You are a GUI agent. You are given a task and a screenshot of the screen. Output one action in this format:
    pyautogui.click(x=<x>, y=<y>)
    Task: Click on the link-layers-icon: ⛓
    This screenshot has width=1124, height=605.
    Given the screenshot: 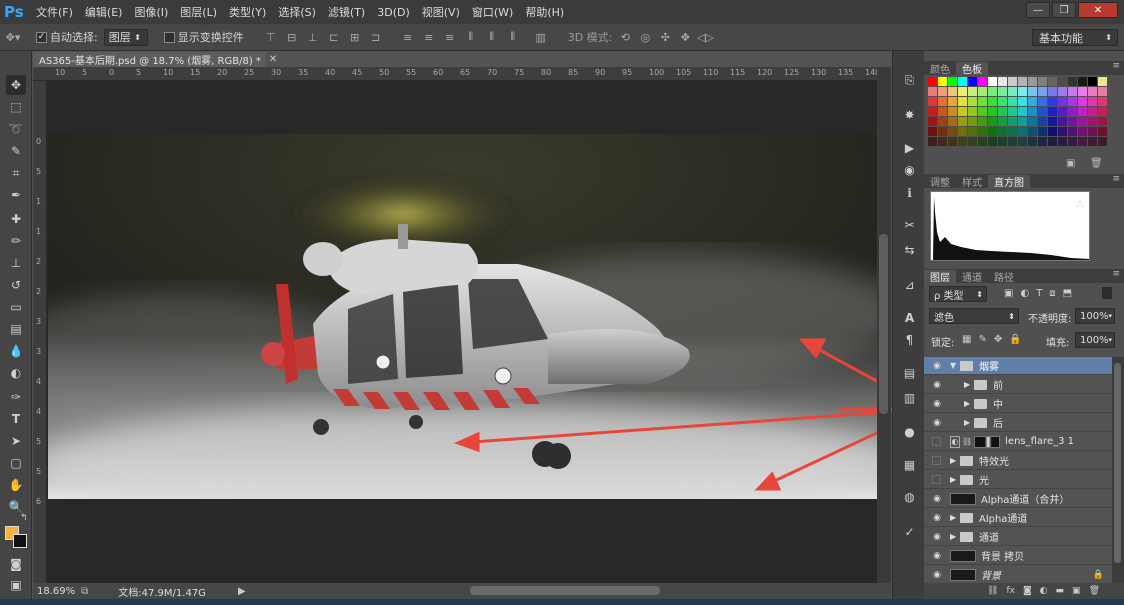 What is the action you would take?
    pyautogui.click(x=992, y=591)
    